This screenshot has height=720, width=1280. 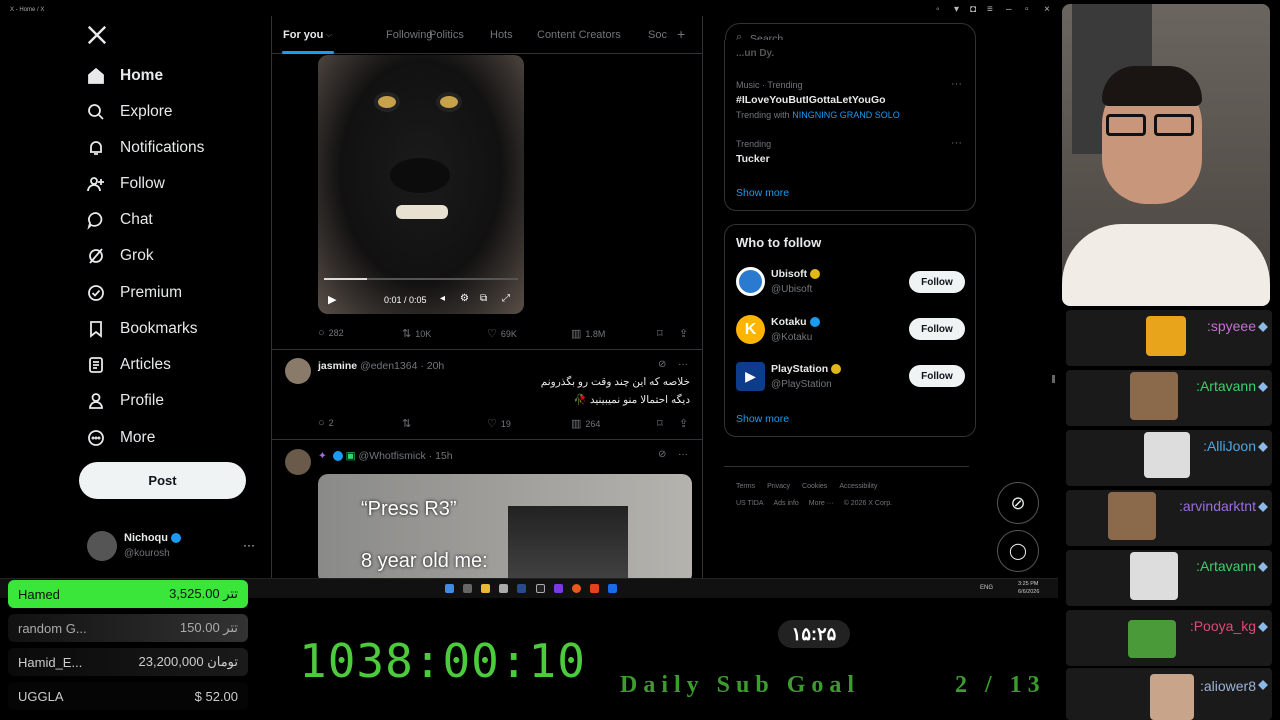 I want to click on footer-link-accessibility: Accessibility, so click(x=858, y=486).